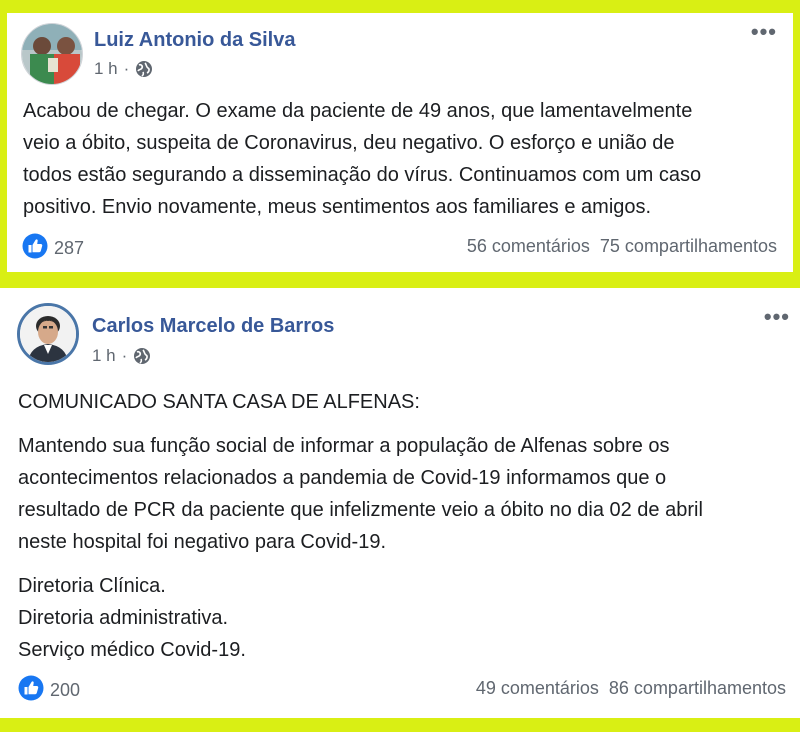 This screenshot has width=800, height=732. I want to click on reactions: 200, so click(49, 690).